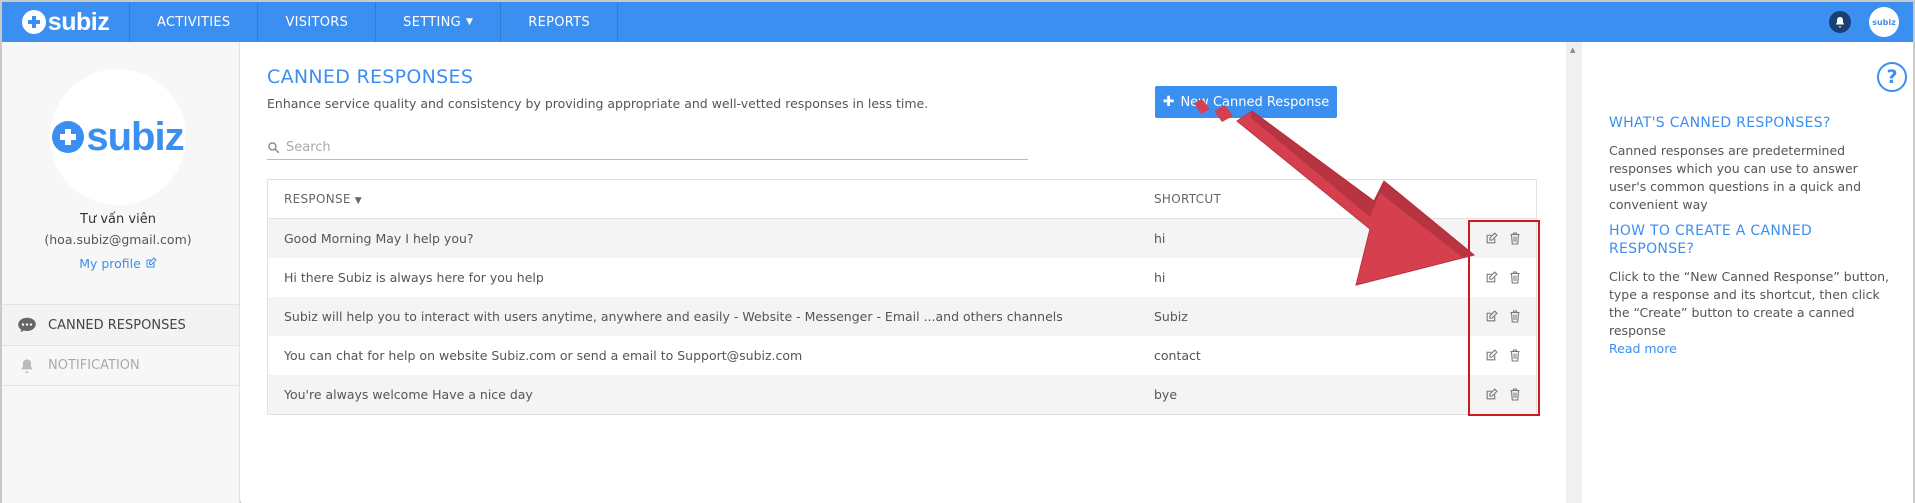 The height and width of the screenshot is (503, 1915). I want to click on nav-setting: SETTING ▼, so click(439, 22).